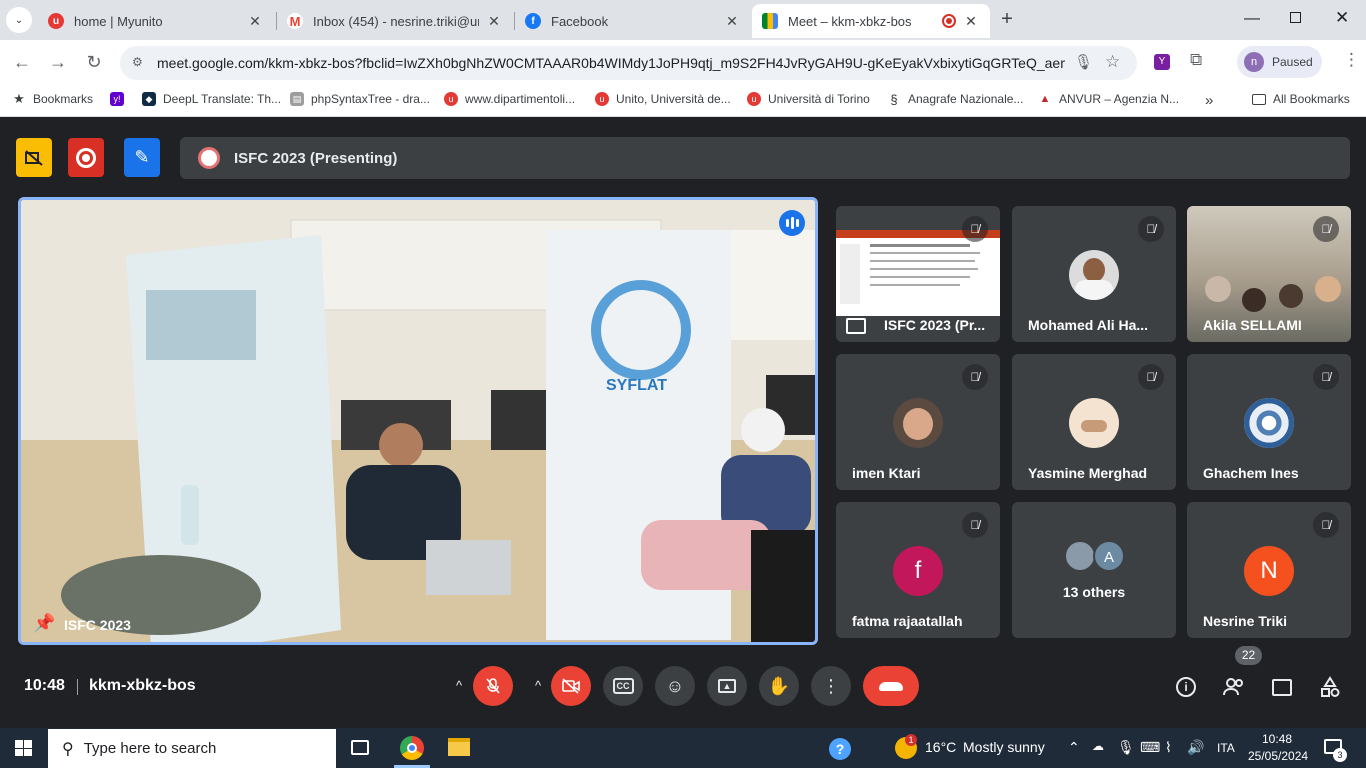  I want to click on participant-tile: 🎙̸ f fatma rajaatallah, so click(918, 570).